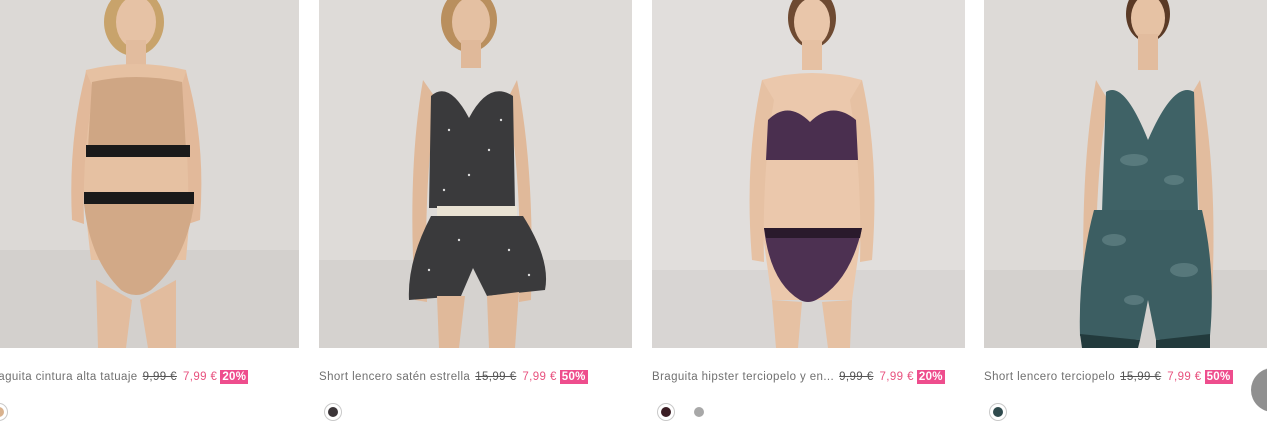  I want to click on product-name: Braguita cintura alta tatuaje, so click(69, 377).